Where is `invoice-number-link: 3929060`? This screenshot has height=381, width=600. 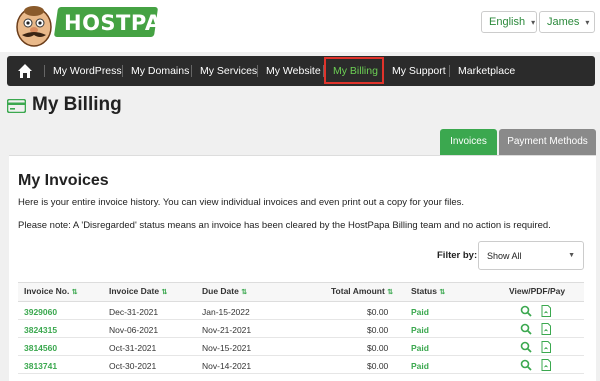 invoice-number-link: 3929060 is located at coordinates (40, 312).